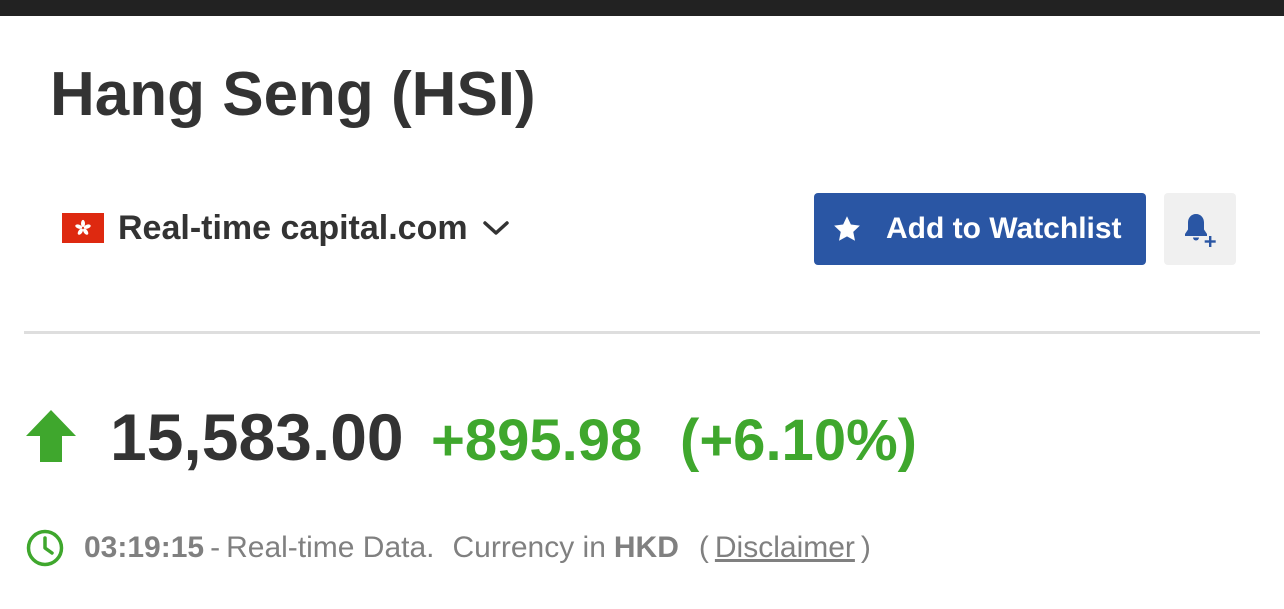 Image resolution: width=1284 pixels, height=609 pixels. What do you see at coordinates (642, 8) in the screenshot?
I see `top-bar` at bounding box center [642, 8].